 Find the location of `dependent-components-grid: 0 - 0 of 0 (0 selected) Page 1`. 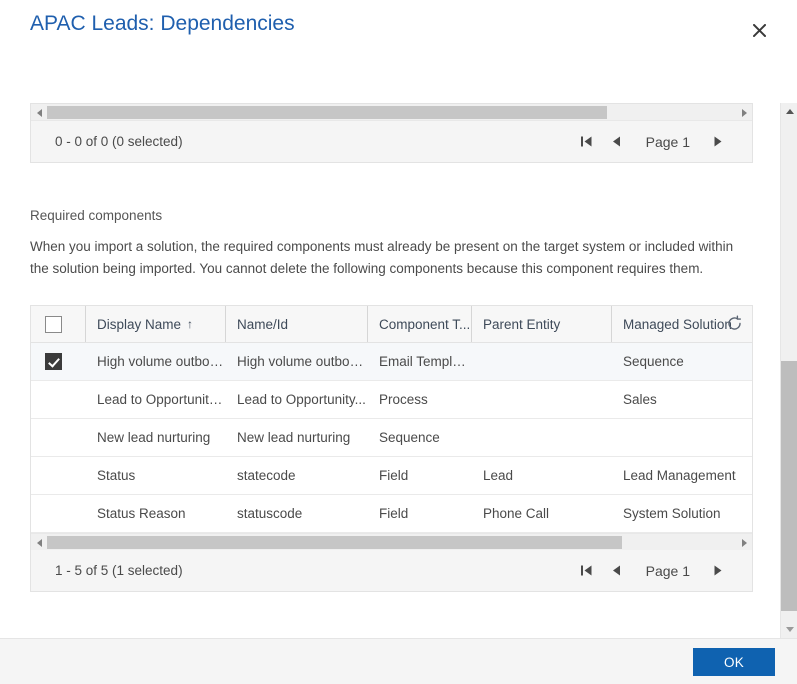

dependent-components-grid: 0 - 0 of 0 (0 selected) Page 1 is located at coordinates (391, 133).